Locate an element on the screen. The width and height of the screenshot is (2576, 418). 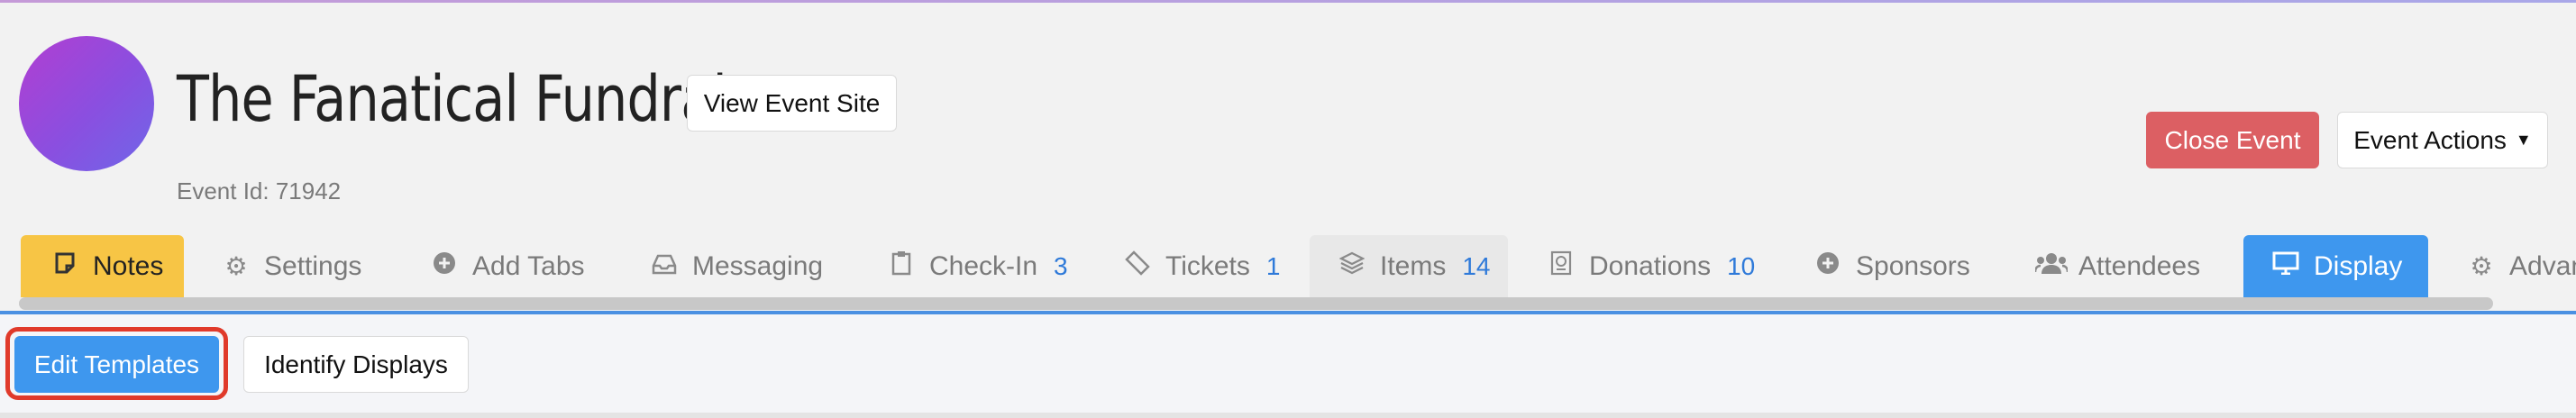
edit-templates-button: Edit Templates is located at coordinates (116, 364).